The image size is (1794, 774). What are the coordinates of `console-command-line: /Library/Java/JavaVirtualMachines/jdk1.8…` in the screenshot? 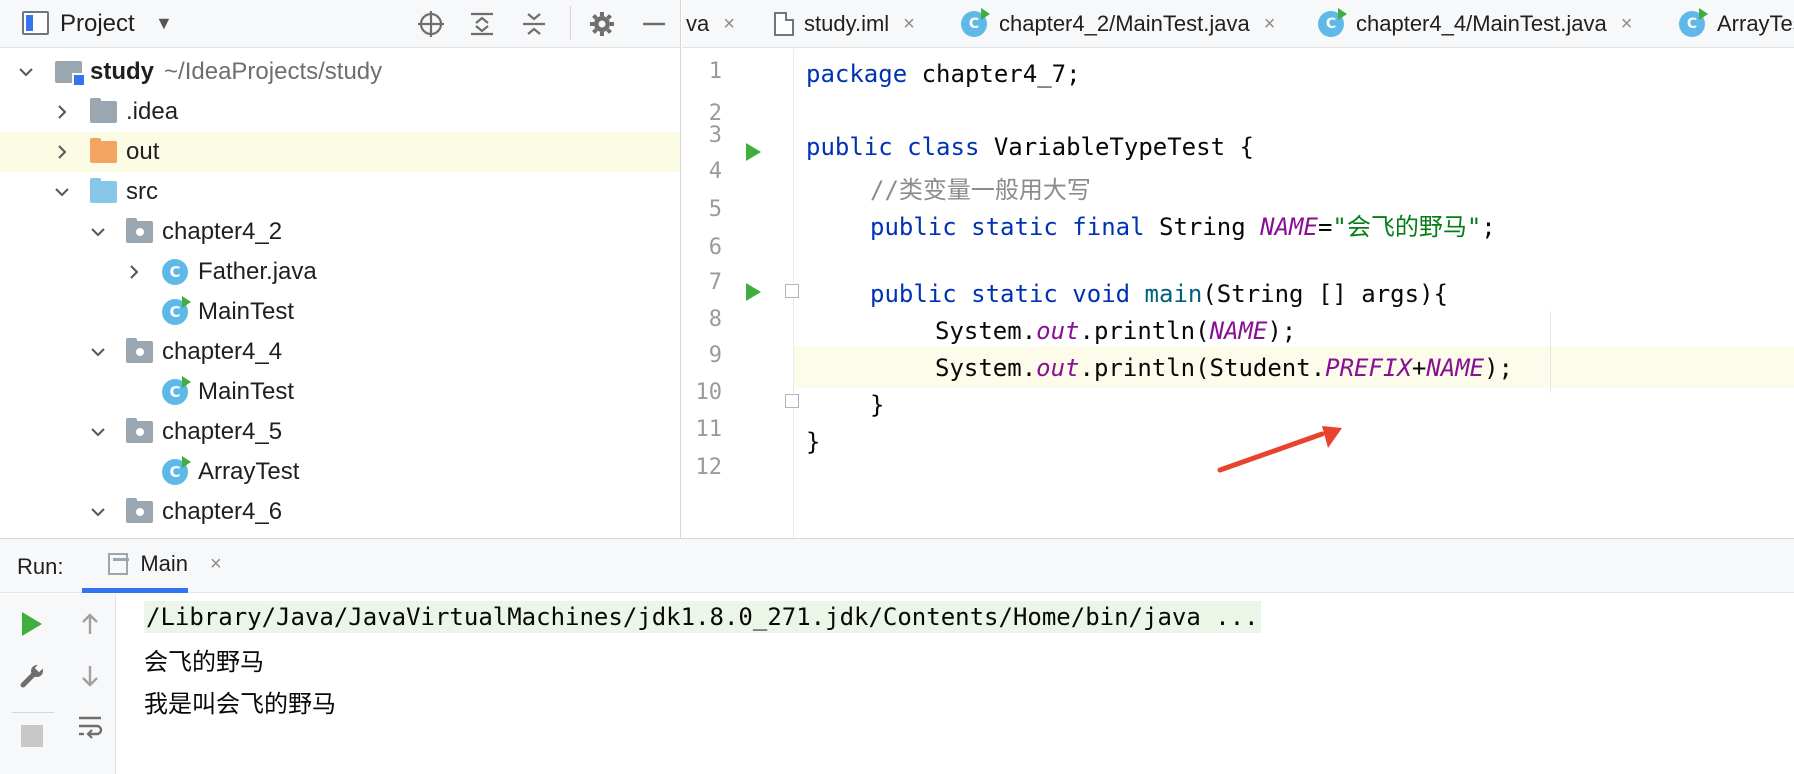 It's located at (702, 617).